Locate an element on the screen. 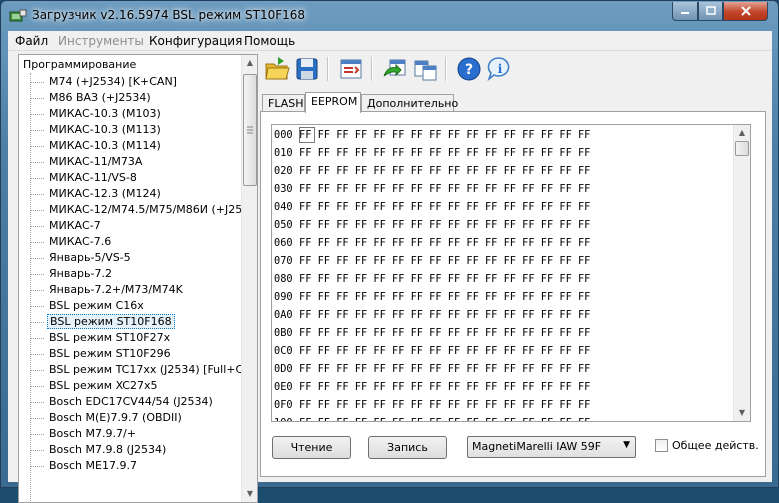 This screenshot has width=779, height=503. tree-item: BSL режим XC27x5 is located at coordinates (139, 386).